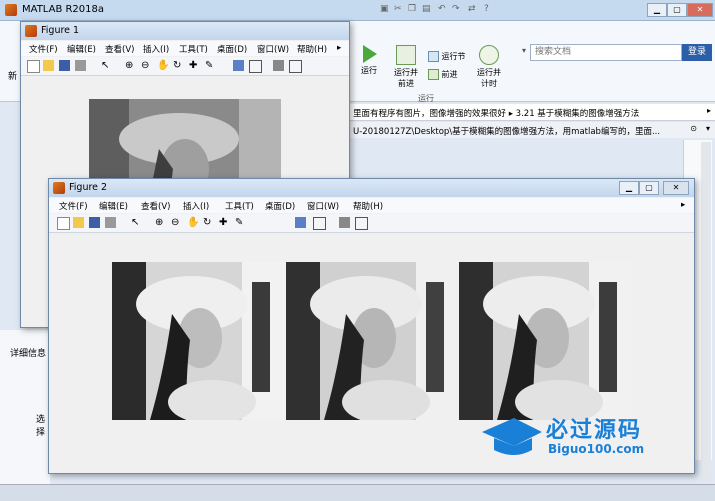 This screenshot has height=501, width=715. What do you see at coordinates (398, 9) in the screenshot?
I see `cut-icon: ✂` at bounding box center [398, 9].